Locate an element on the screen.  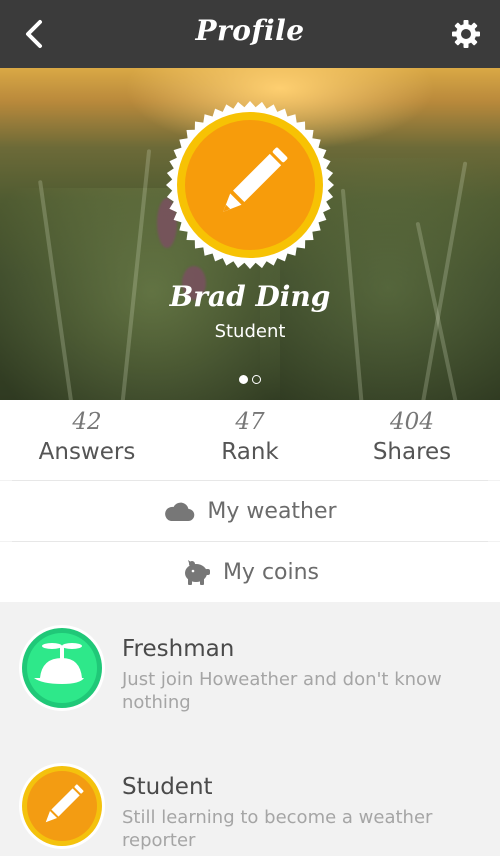
stat-answers: 42 Answers is located at coordinates (87, 432).